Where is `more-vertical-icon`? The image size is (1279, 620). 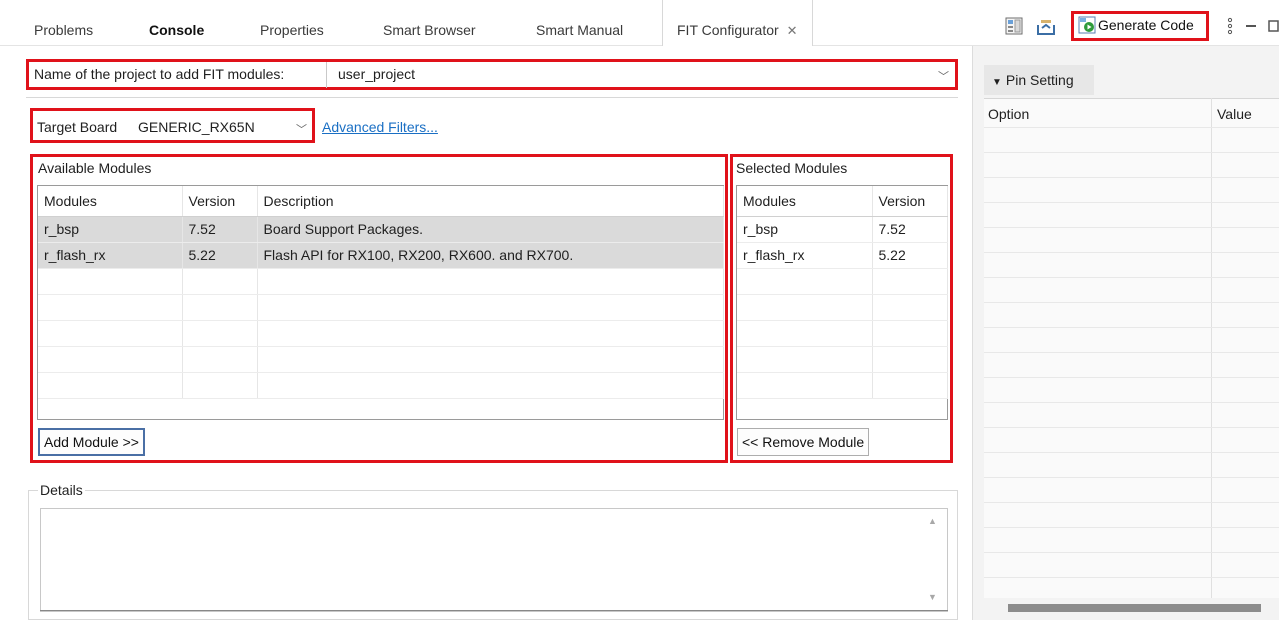
more-vertical-icon is located at coordinates (1230, 26).